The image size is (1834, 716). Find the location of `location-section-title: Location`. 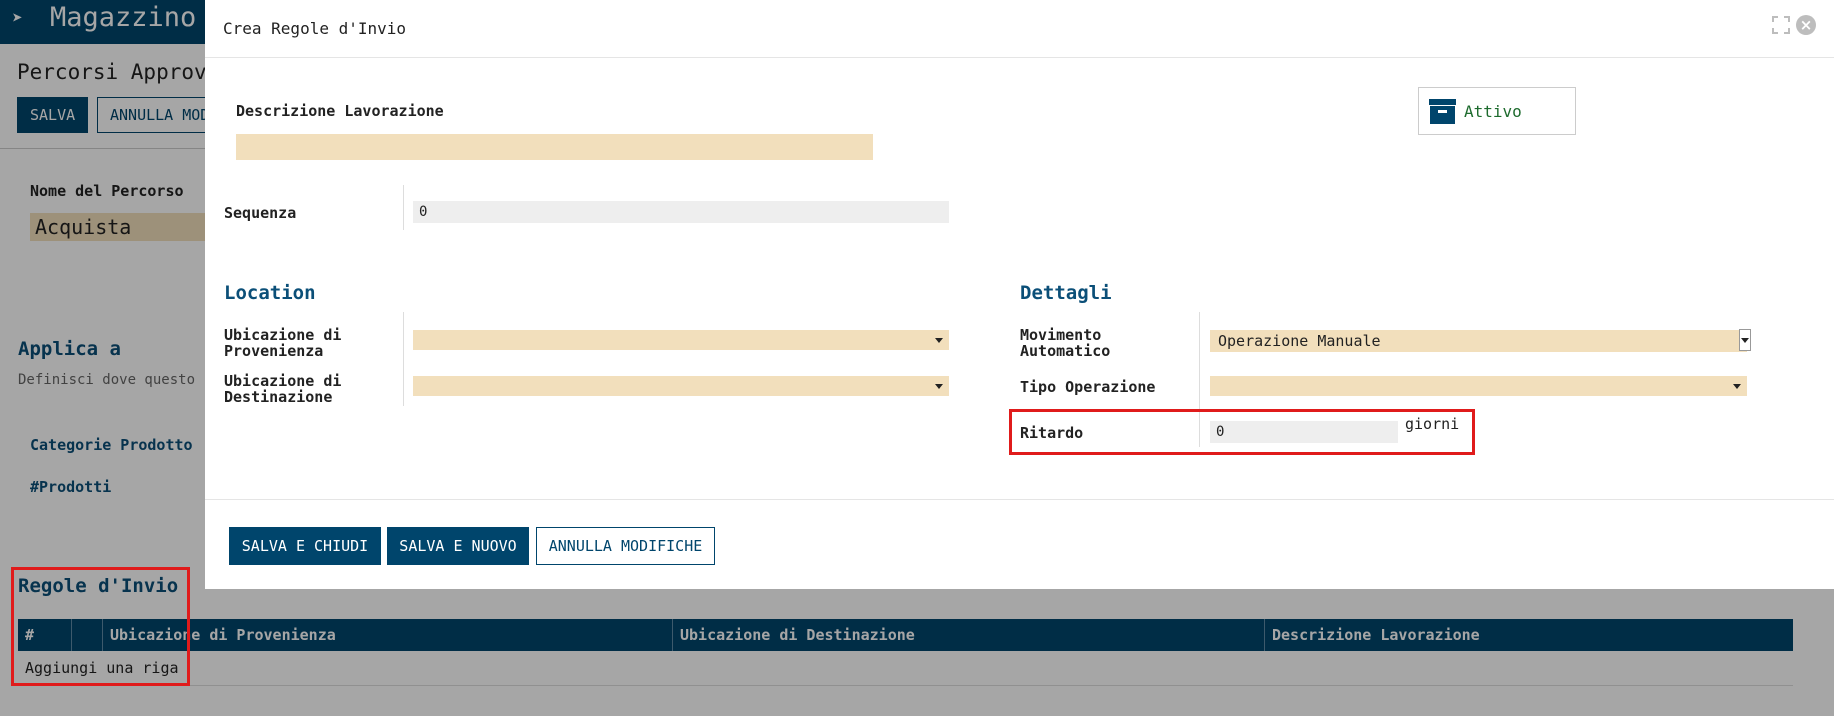

location-section-title: Location is located at coordinates (270, 293).